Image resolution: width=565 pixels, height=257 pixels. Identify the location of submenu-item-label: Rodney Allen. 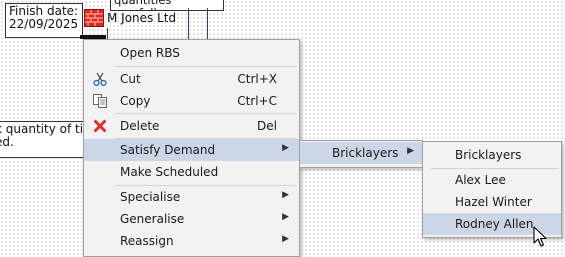
(494, 224).